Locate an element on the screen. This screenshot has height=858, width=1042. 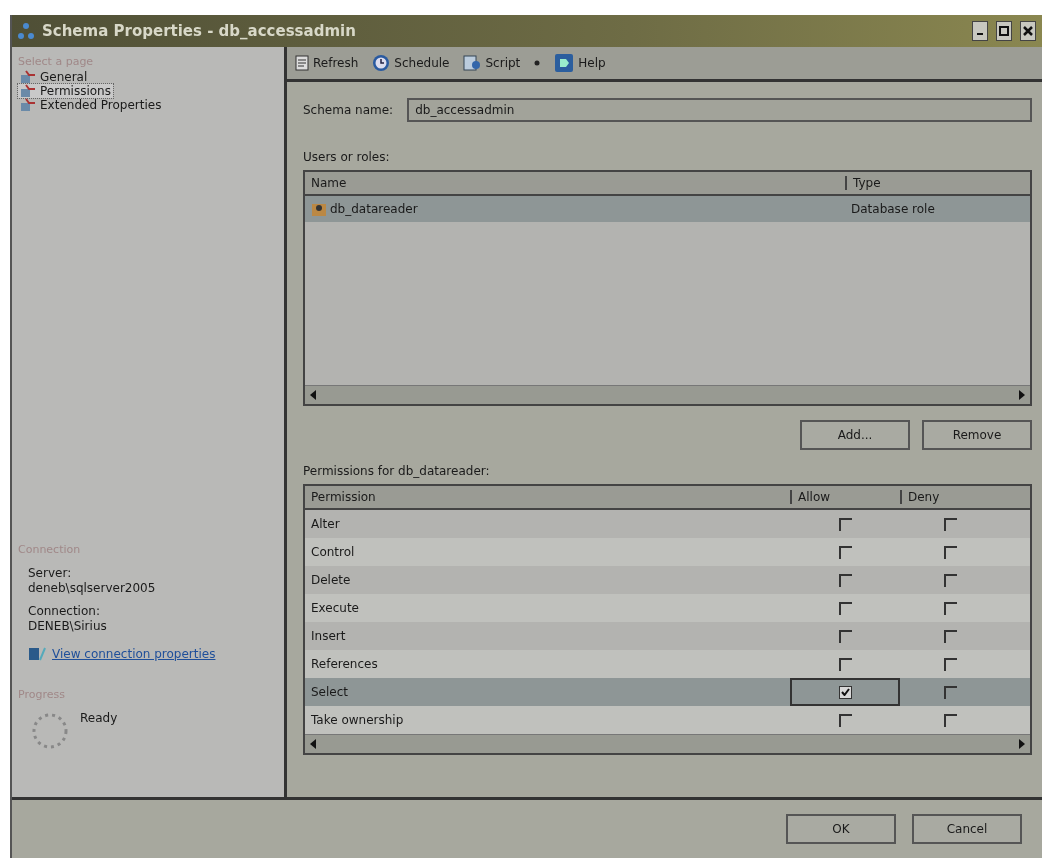
info-label: Connection: is located at coordinates (64, 611).